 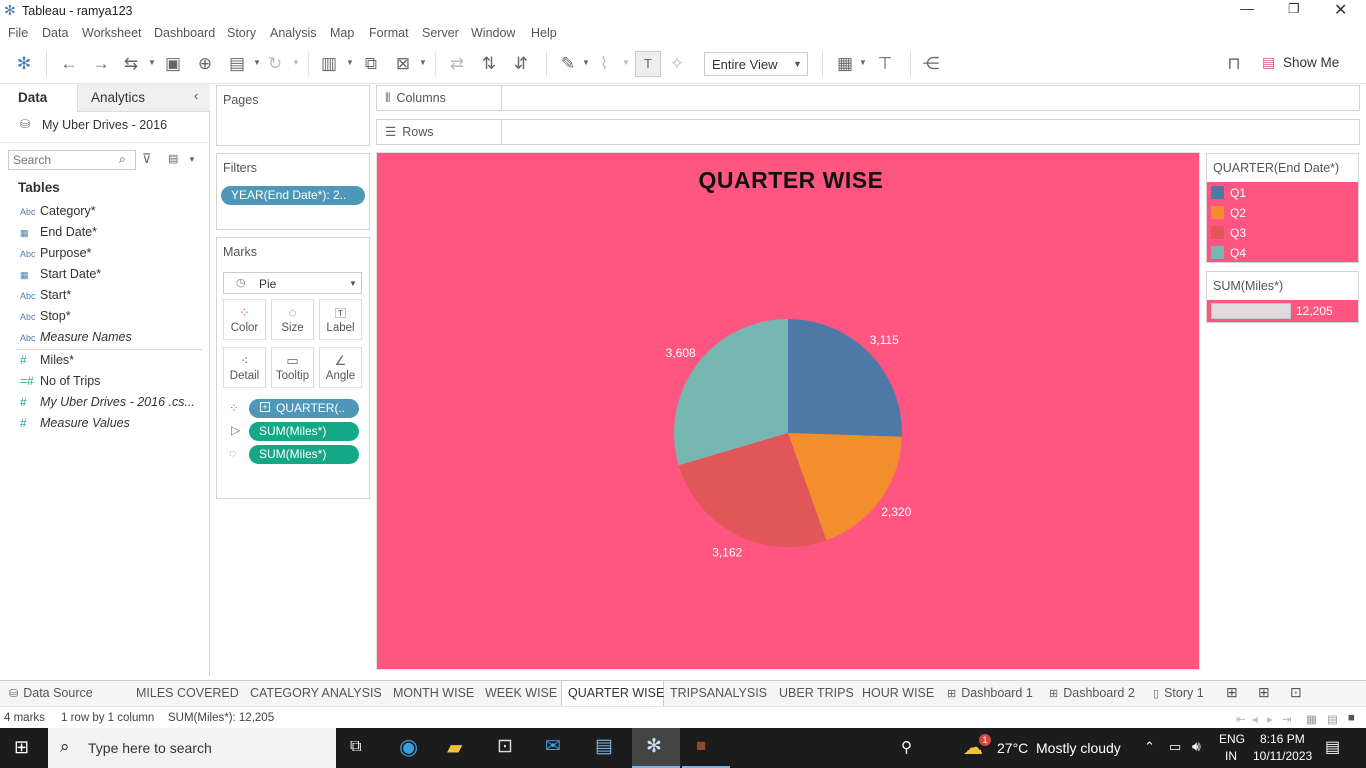 What do you see at coordinates (293, 33) in the screenshot?
I see `menu-analysis: Analysis` at bounding box center [293, 33].